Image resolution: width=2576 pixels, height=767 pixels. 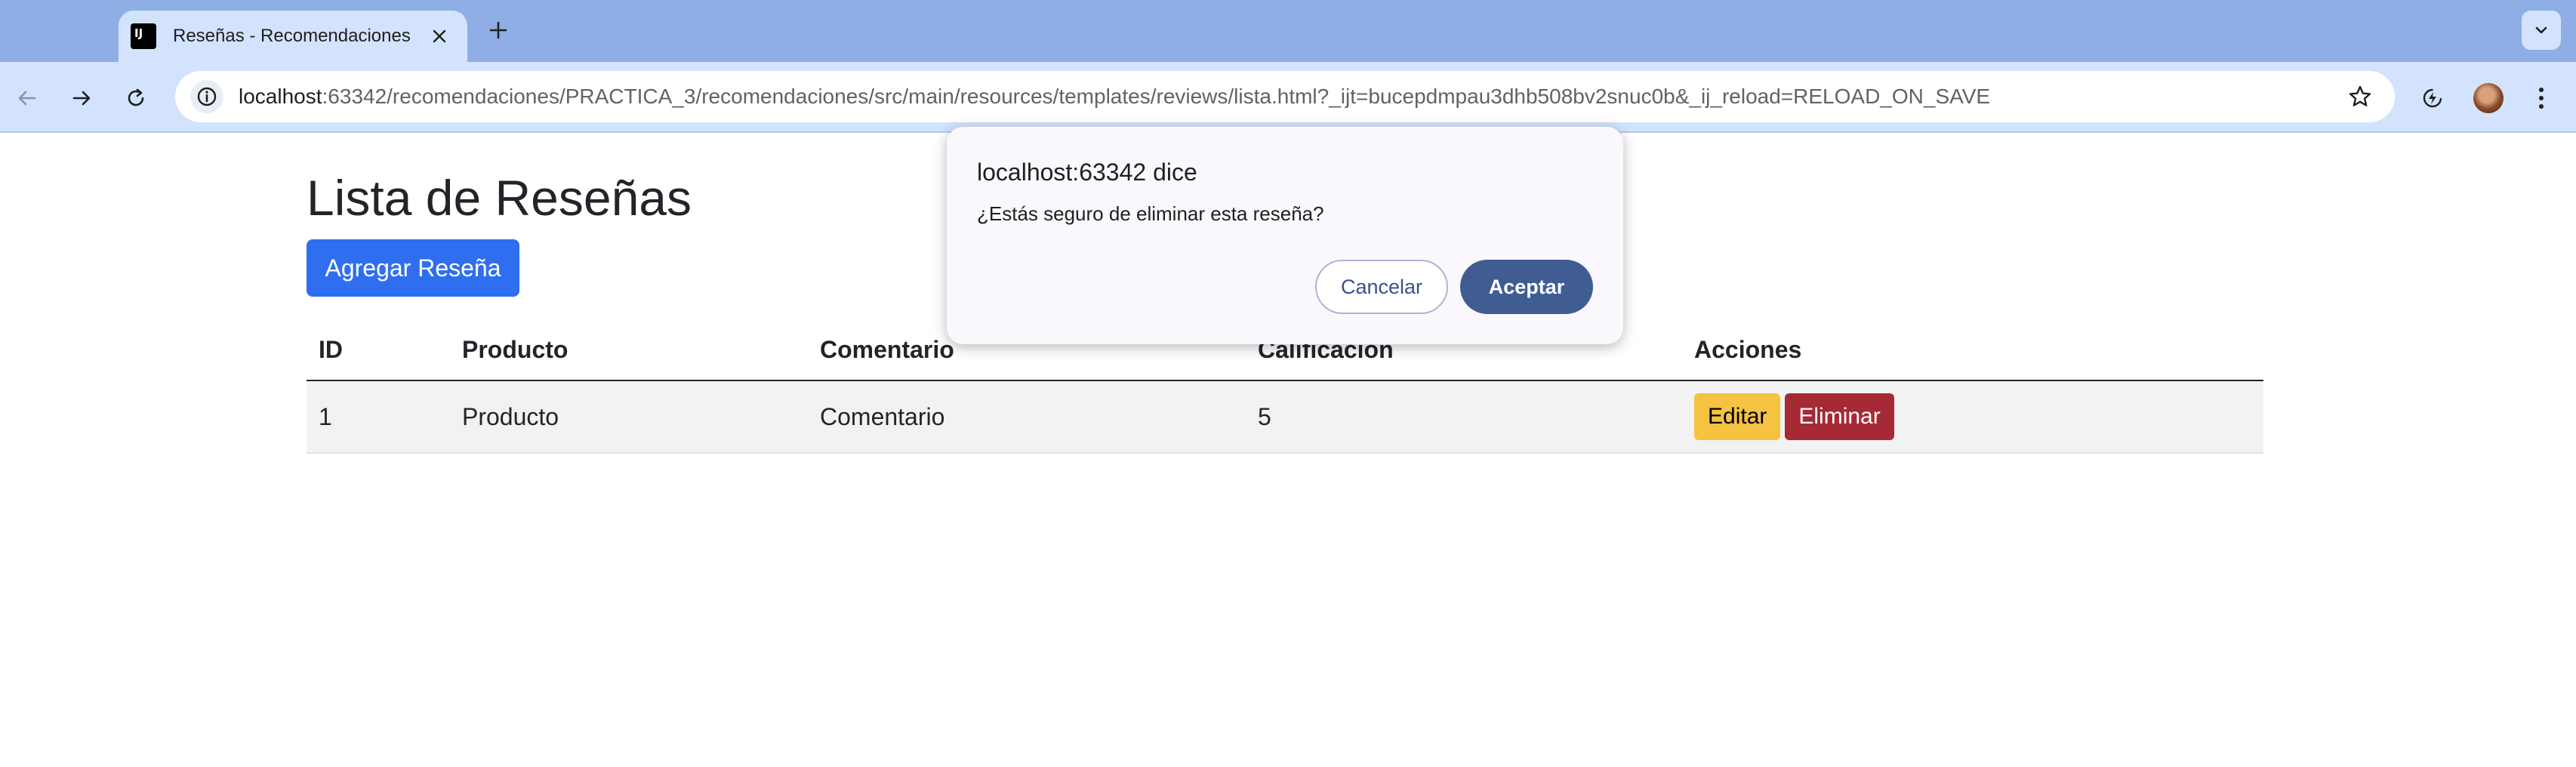 I want to click on add-review-button: Agregar Reseña, so click(x=413, y=268).